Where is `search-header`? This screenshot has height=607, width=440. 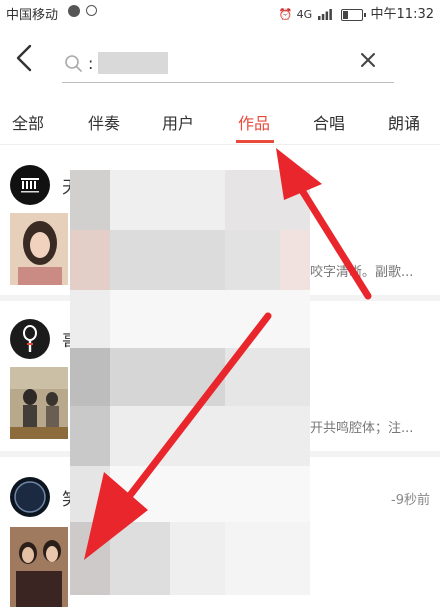 search-header is located at coordinates (220, 58).